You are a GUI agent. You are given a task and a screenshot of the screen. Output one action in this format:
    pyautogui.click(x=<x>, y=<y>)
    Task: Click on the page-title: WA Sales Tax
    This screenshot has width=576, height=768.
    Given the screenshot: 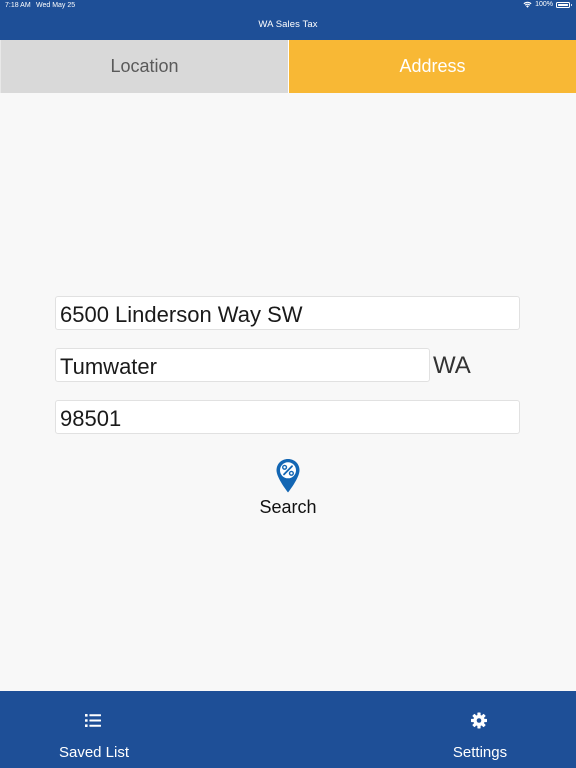 What is the action you would take?
    pyautogui.click(x=288, y=24)
    